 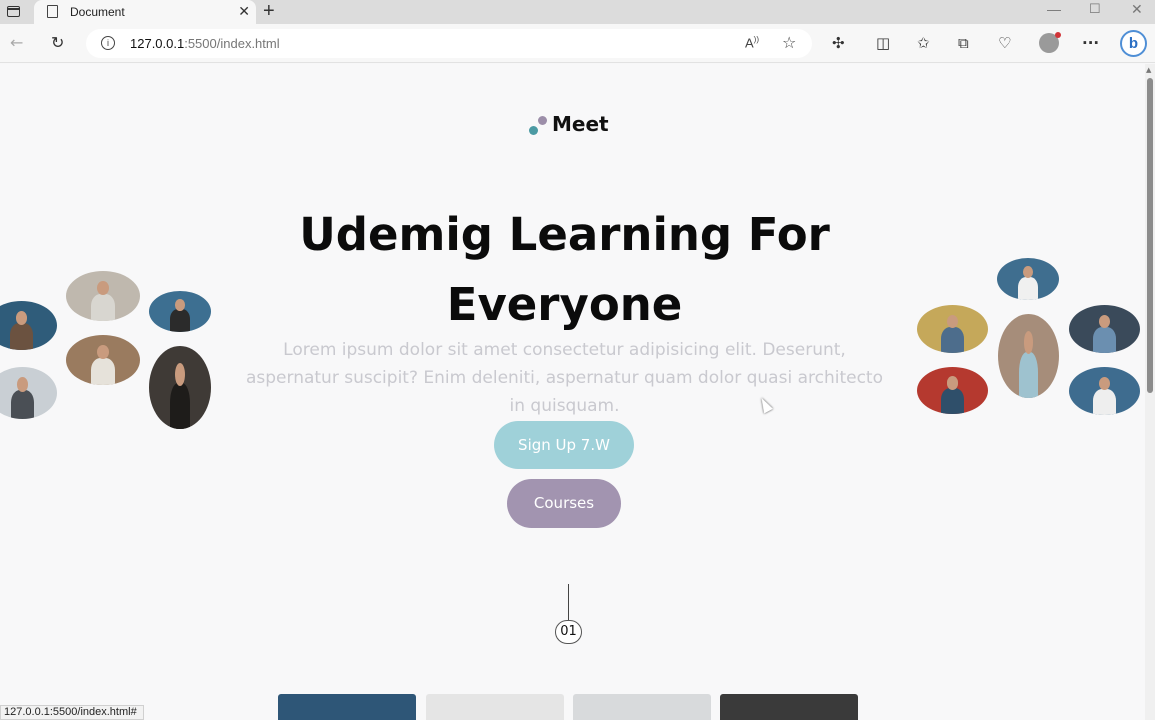 What do you see at coordinates (28, 325) in the screenshot?
I see `photo-woman-reading` at bounding box center [28, 325].